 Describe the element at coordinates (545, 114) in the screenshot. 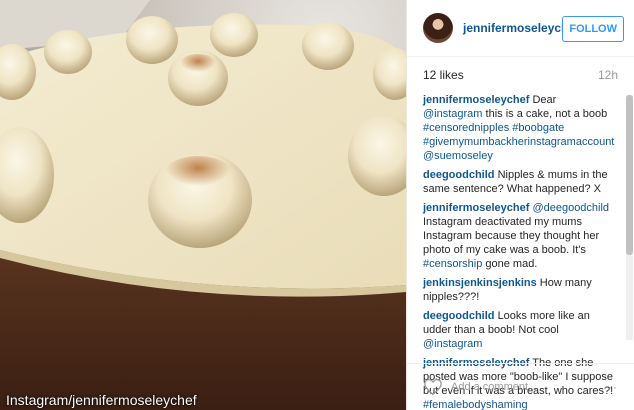

I see `comment-text: this is a cake, not a boob` at that location.